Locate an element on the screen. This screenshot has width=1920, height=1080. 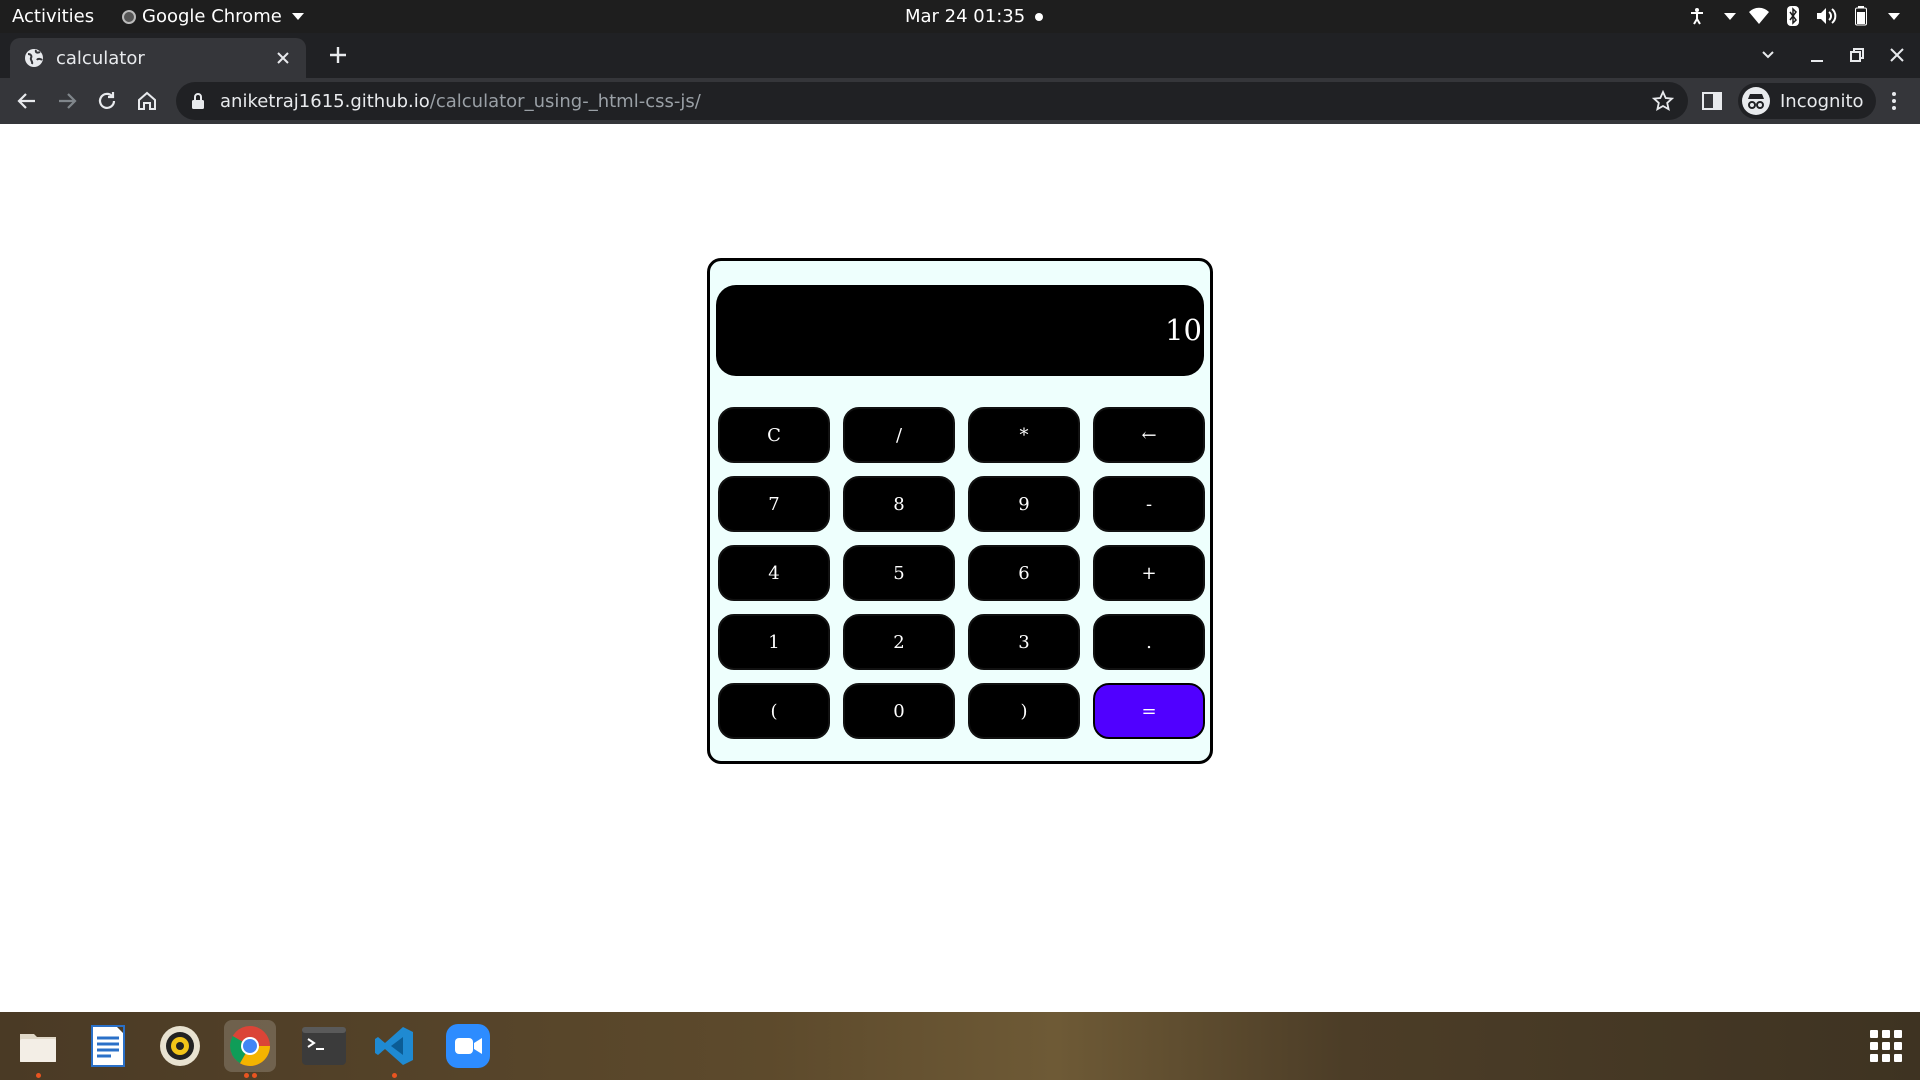
incognito-icon is located at coordinates (1756, 101).